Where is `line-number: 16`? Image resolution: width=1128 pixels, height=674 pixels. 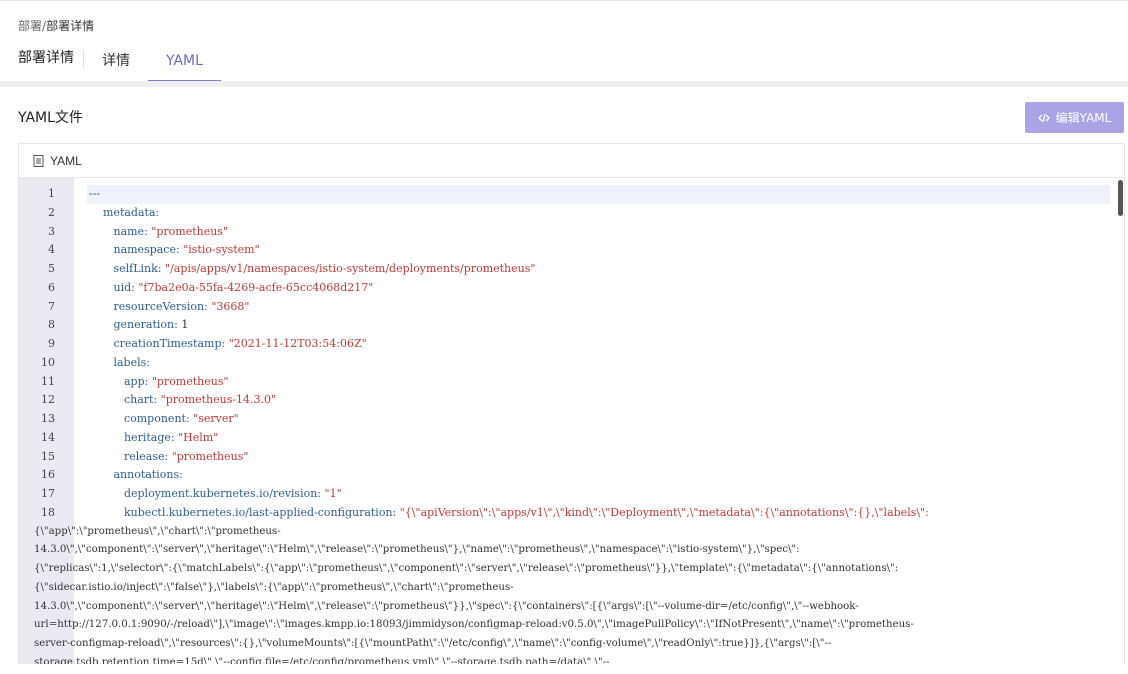 line-number: 16 is located at coordinates (48, 475).